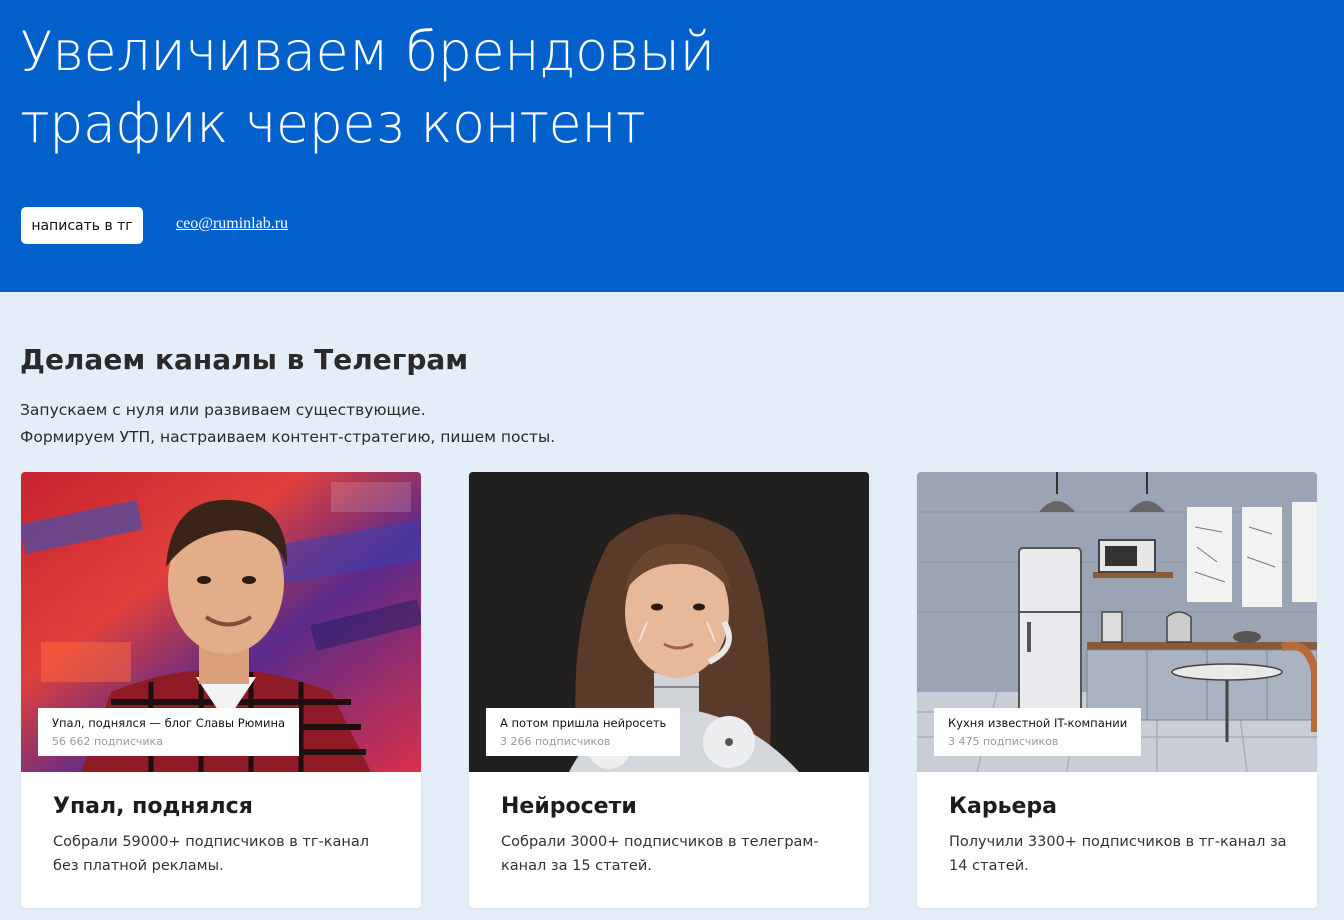  I want to click on subscriber-count: 56 662 подписчика, so click(107, 741).